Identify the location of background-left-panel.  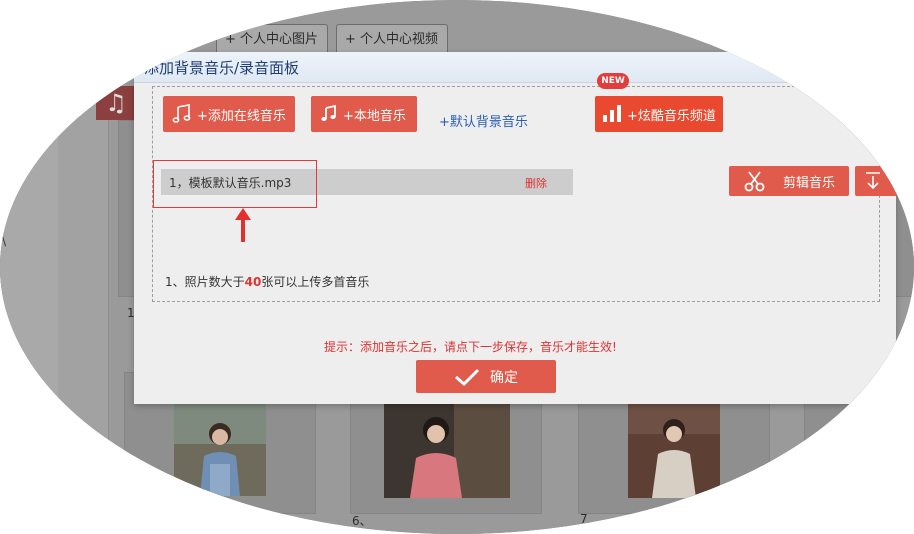
(83, 297).